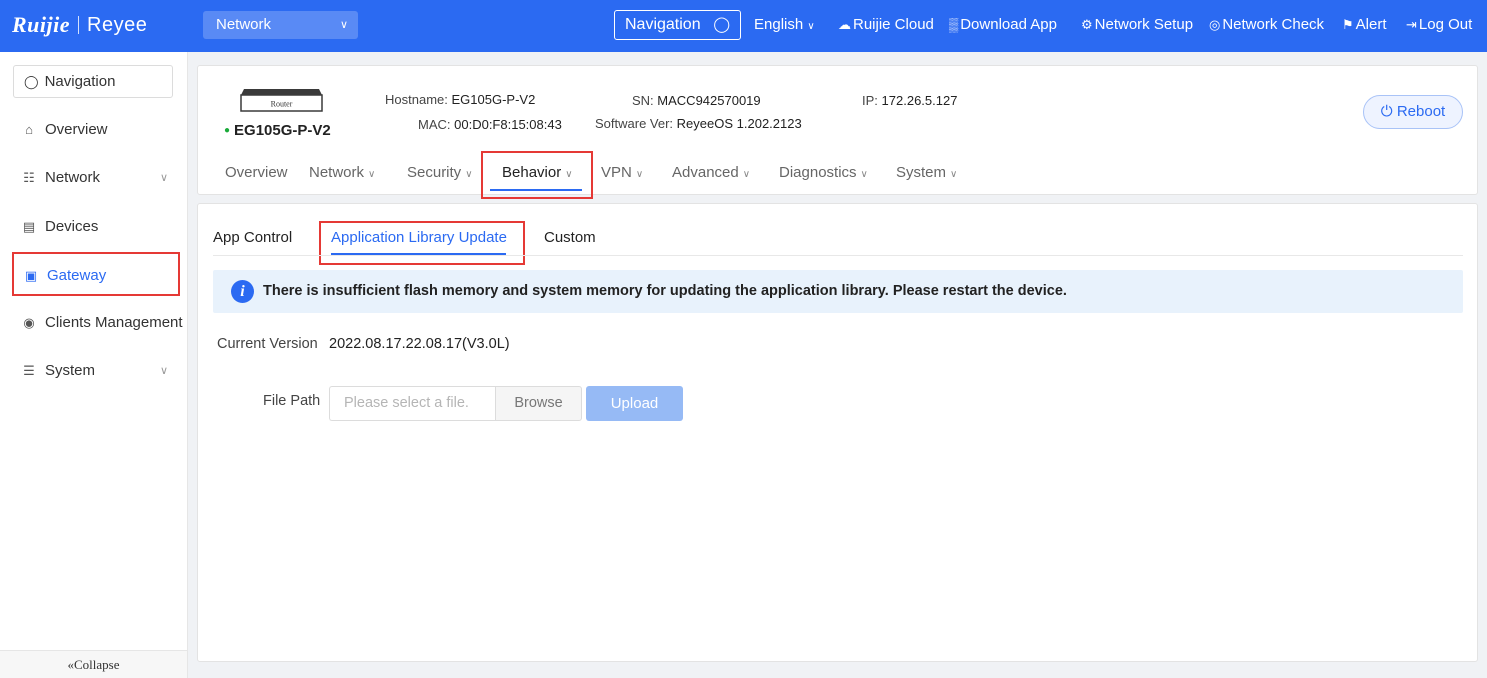 This screenshot has width=1487, height=678. I want to click on brand-logo: Ruijie Reyee, so click(79, 25).